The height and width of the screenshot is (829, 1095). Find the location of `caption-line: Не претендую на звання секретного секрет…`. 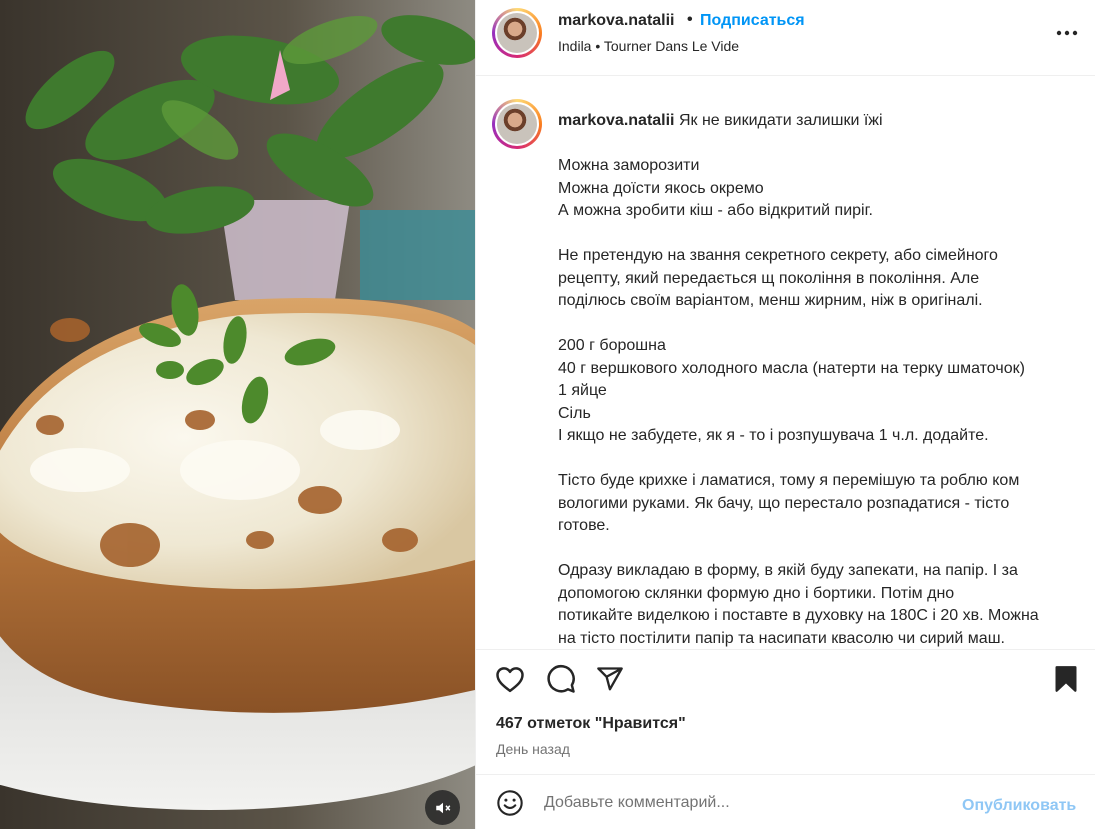

caption-line: Не претендую на звання секретного секрет… is located at coordinates (778, 255).